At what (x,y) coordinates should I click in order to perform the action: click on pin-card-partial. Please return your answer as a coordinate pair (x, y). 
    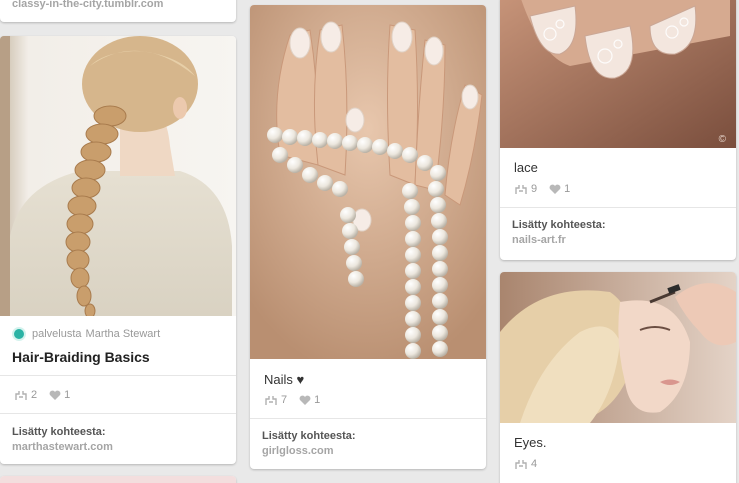
    Looking at the image, I should click on (118, 479).